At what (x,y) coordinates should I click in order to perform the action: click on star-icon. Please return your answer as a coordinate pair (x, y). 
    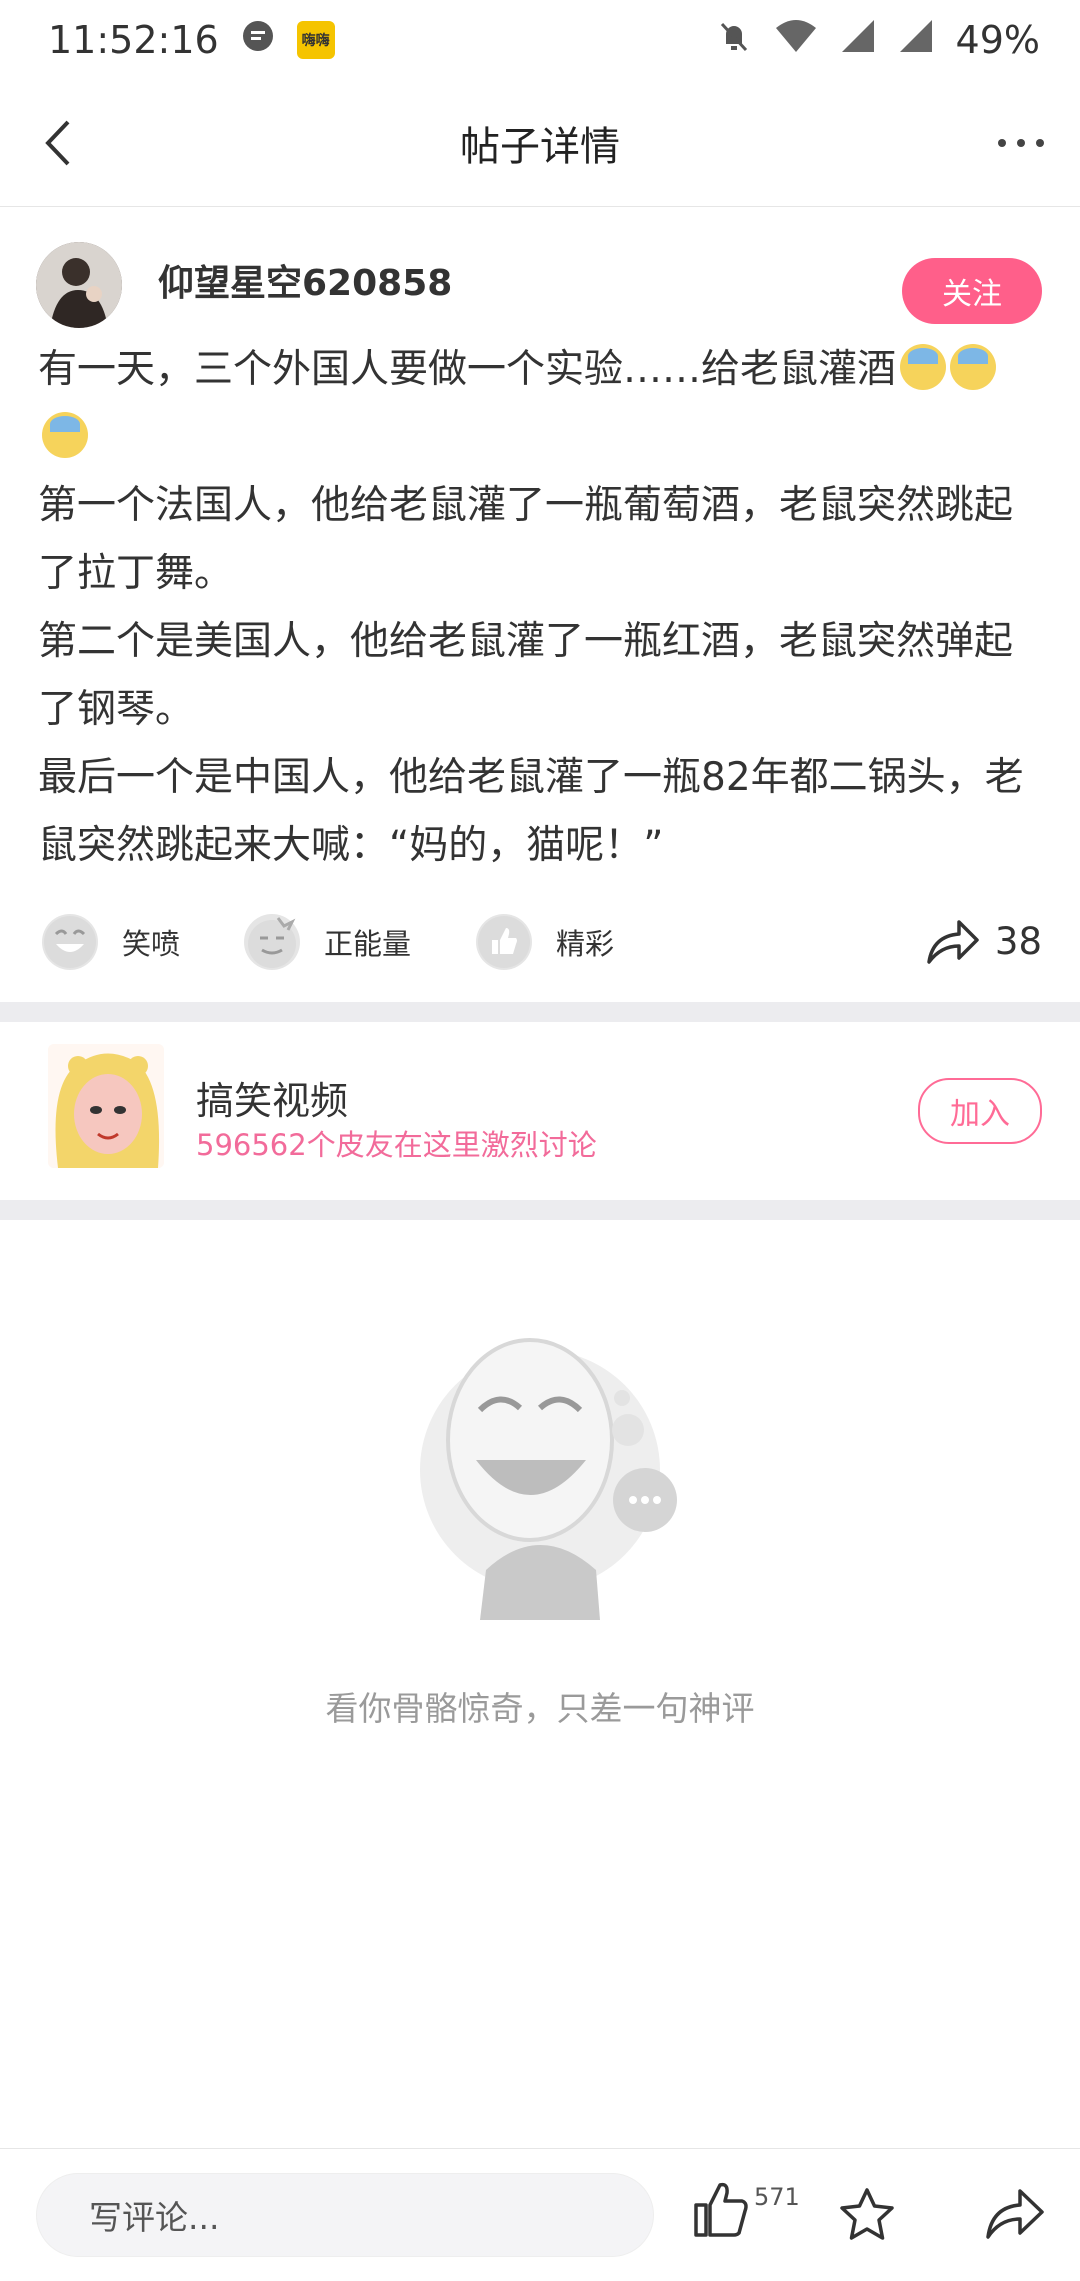
    Looking at the image, I should click on (867, 2214).